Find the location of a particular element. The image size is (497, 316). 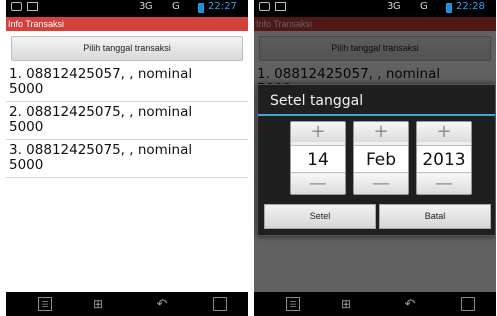

cancel-button: Batal is located at coordinates (435, 216).